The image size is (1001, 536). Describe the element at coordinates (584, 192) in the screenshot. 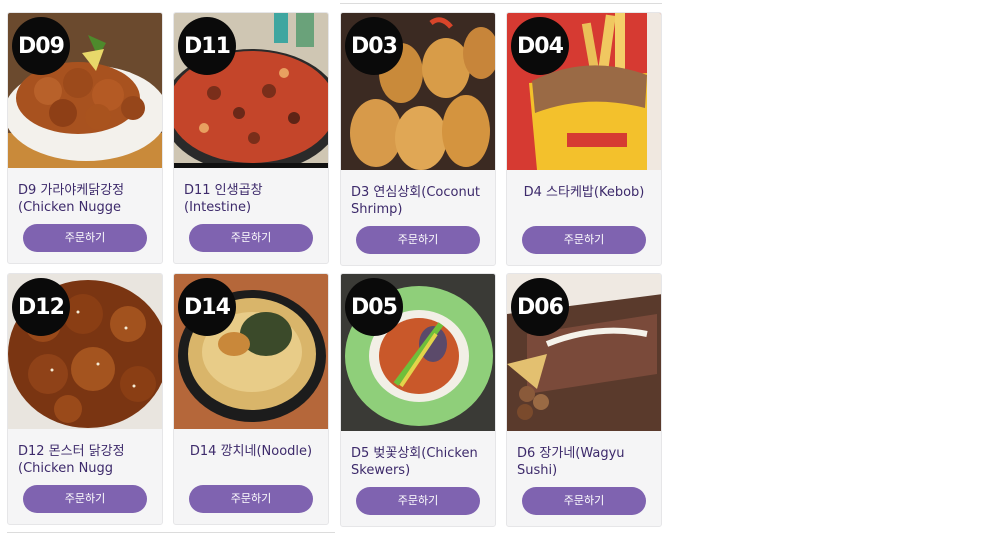

I see `card-title: D4 스타케밥(Kebob)` at that location.